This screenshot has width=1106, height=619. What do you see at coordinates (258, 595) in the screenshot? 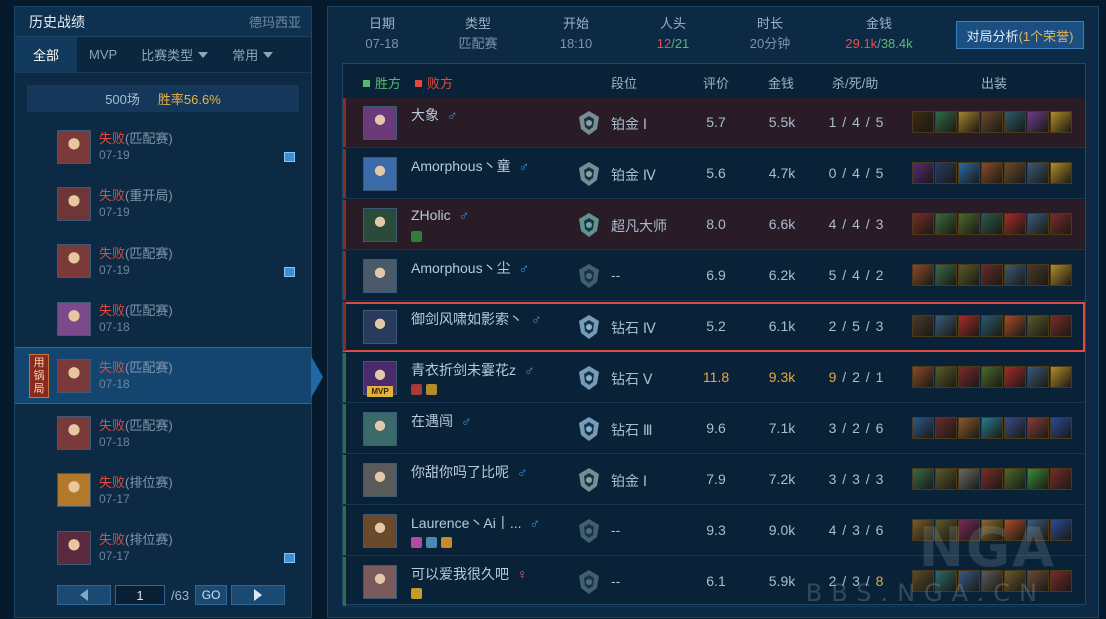
I see `next-page-button` at bounding box center [258, 595].